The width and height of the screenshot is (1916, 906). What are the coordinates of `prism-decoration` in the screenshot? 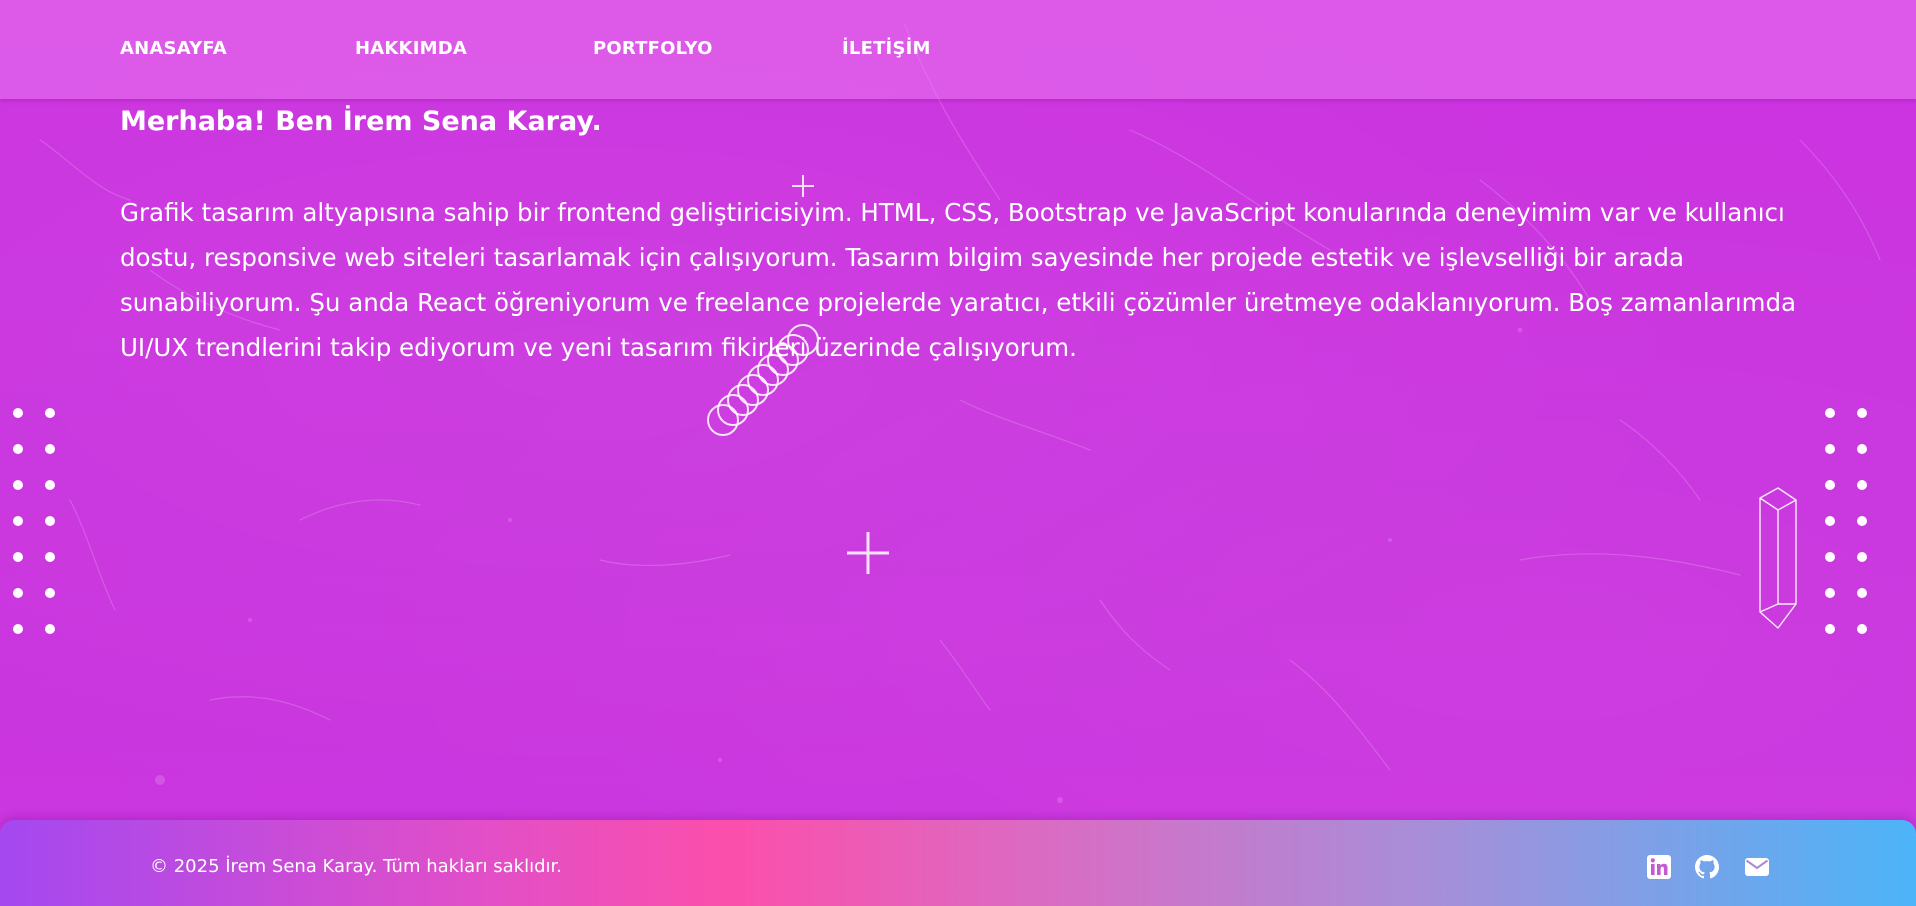 It's located at (1778, 558).